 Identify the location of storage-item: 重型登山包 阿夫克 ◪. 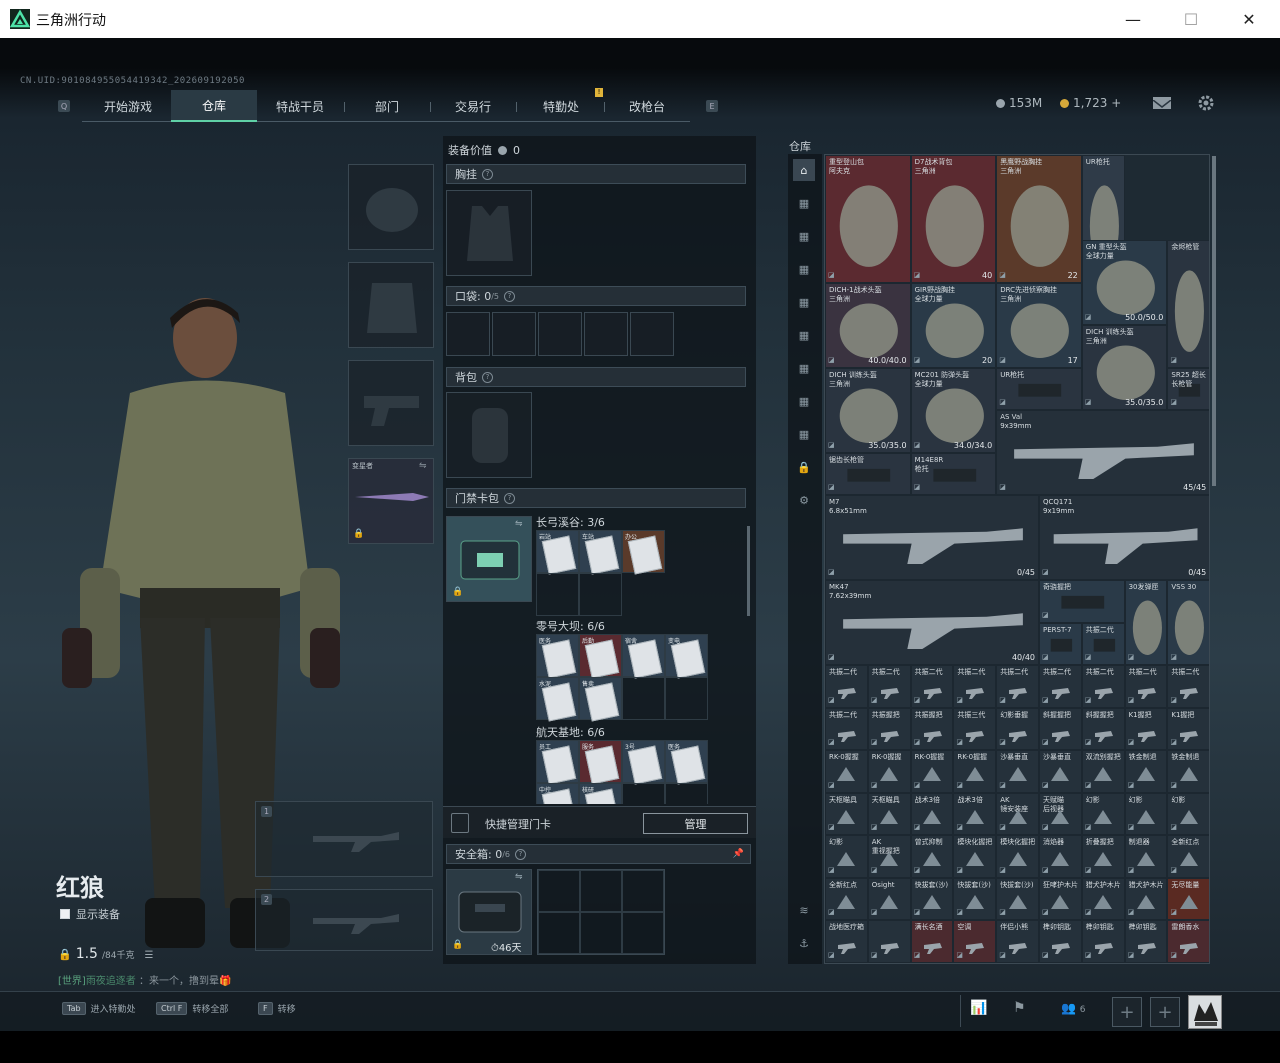
(868, 219).